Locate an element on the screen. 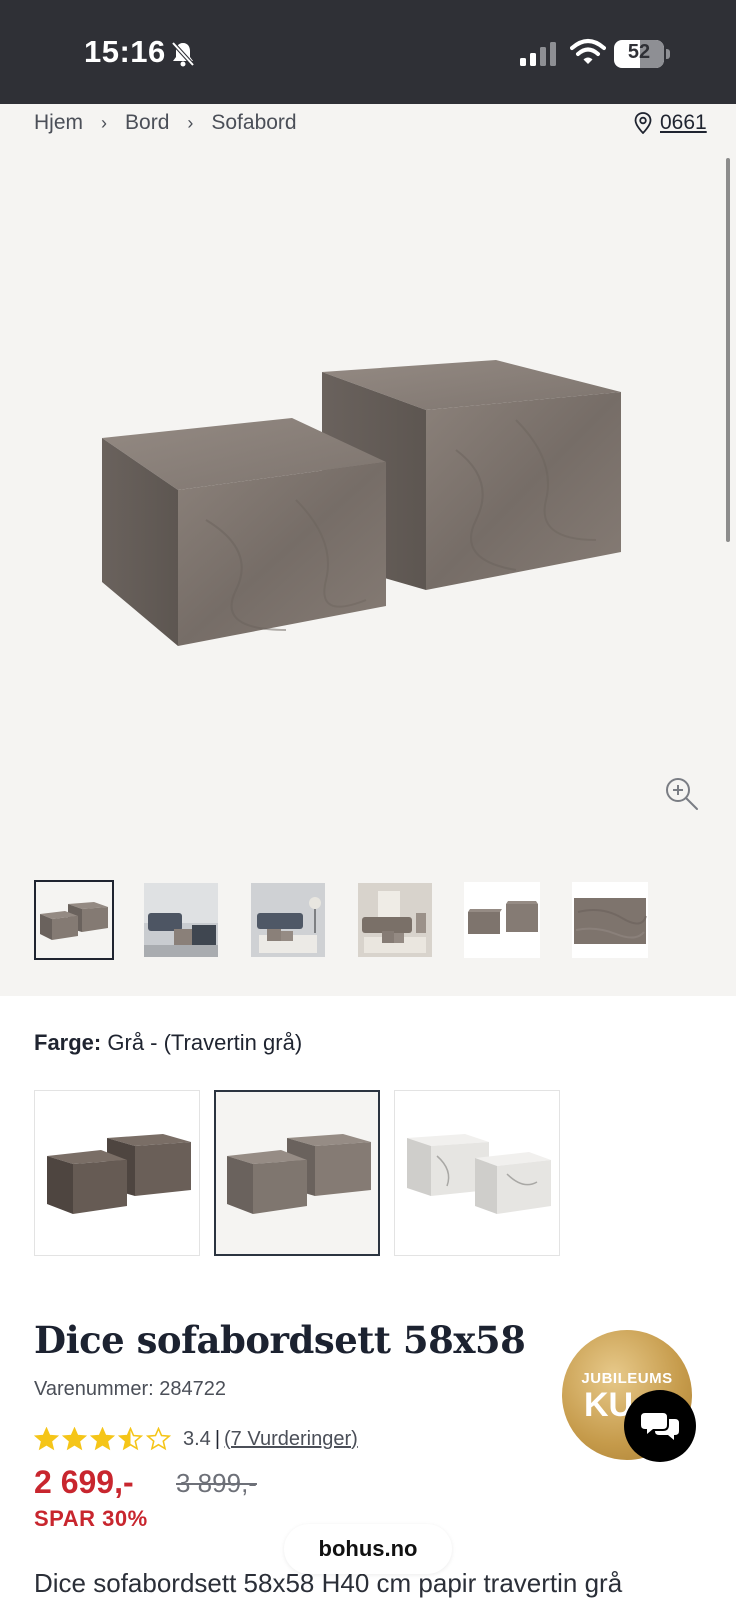  rating-row: 3.4 | (7 Vurderinger) is located at coordinates (196, 1439).